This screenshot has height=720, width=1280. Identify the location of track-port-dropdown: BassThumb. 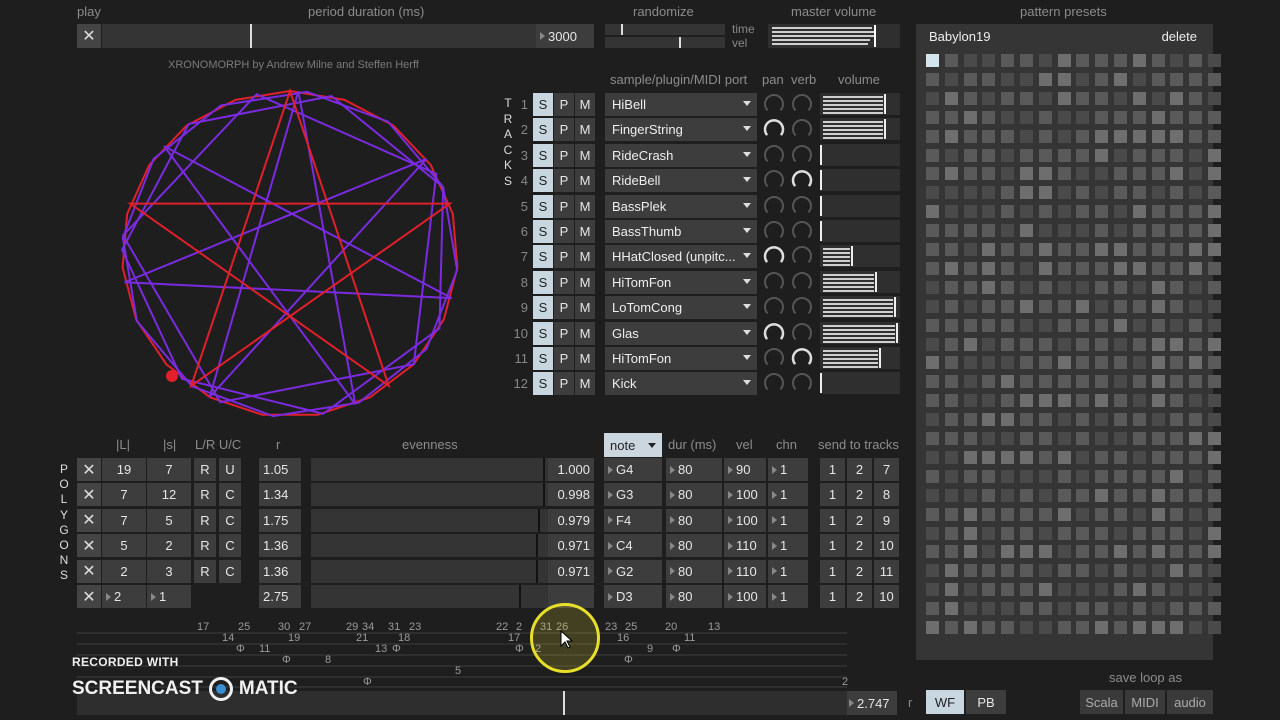
(681, 231).